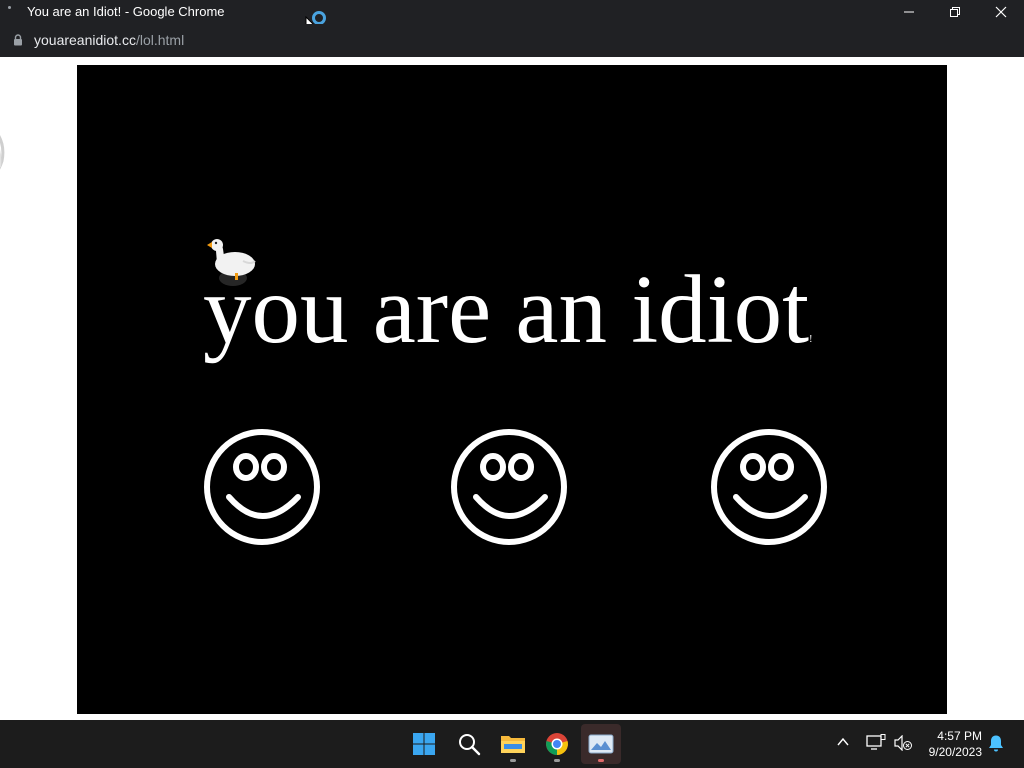 The height and width of the screenshot is (768, 1024). Describe the element at coordinates (996, 743) in the screenshot. I see `notification-bell-icon` at that location.